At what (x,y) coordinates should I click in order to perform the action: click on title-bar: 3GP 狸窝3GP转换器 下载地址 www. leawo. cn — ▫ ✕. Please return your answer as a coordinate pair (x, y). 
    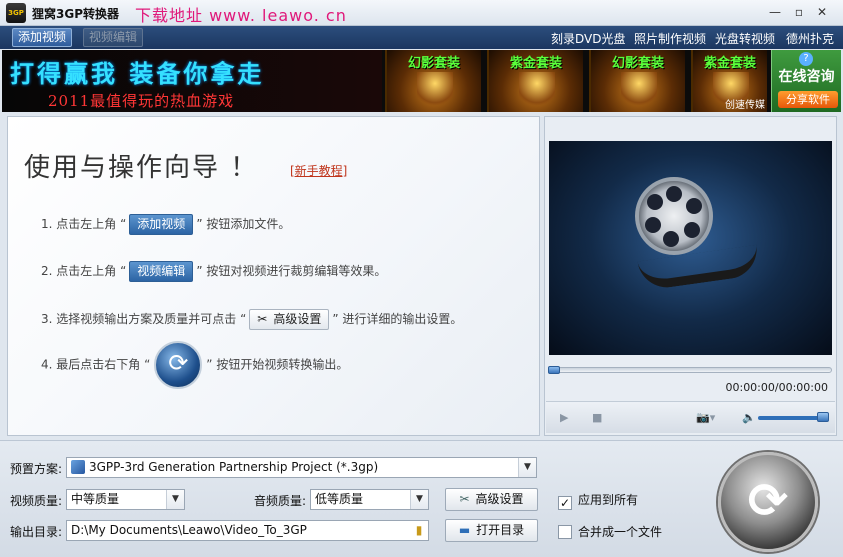
    Looking at the image, I should click on (421, 13).